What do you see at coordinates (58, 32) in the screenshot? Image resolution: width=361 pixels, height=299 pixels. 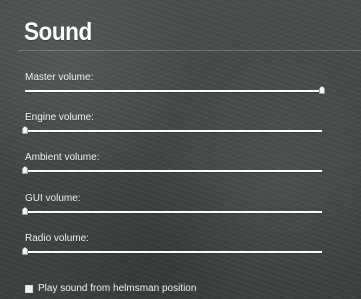 I see `page-title: Sound` at bounding box center [58, 32].